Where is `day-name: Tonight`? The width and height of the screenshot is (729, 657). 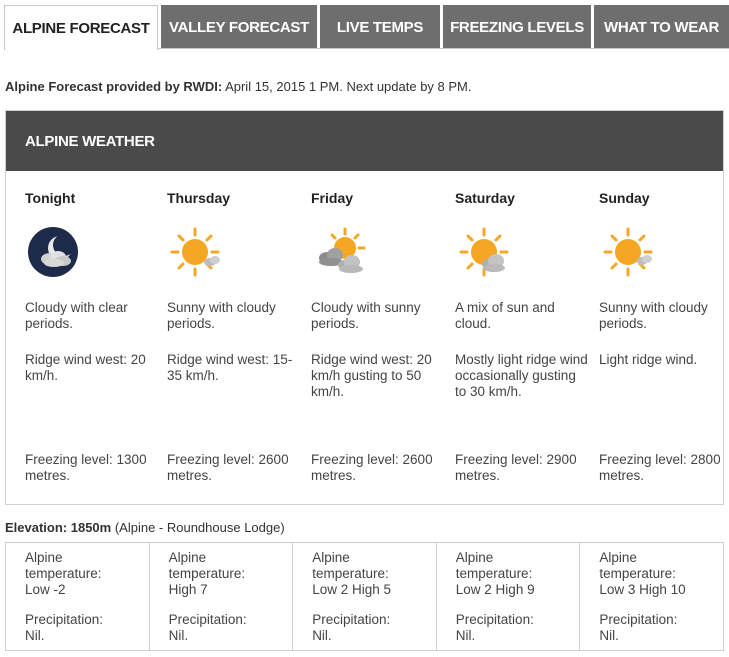
day-name: Tonight is located at coordinates (50, 198).